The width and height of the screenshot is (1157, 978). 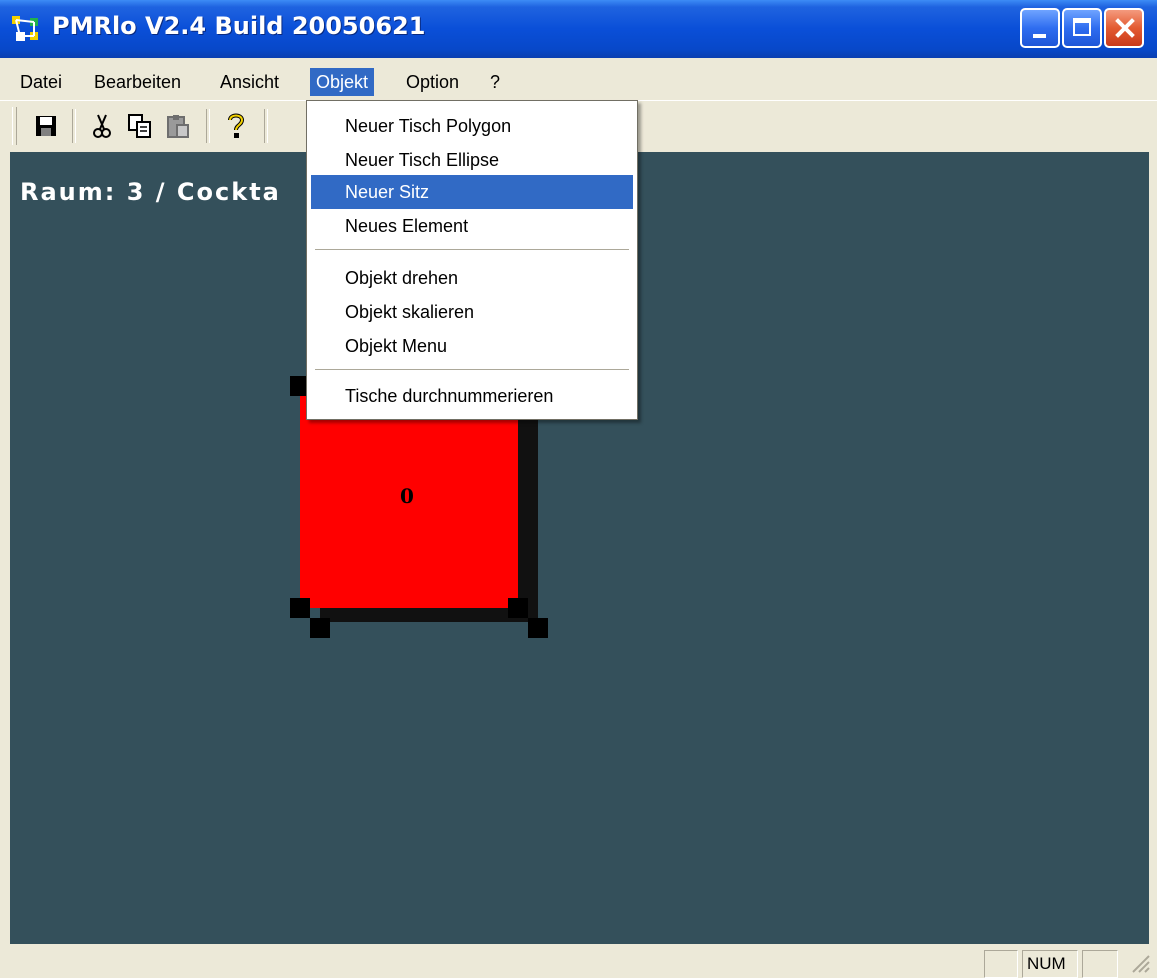 I want to click on minimize-icon, so click(x=1039, y=36).